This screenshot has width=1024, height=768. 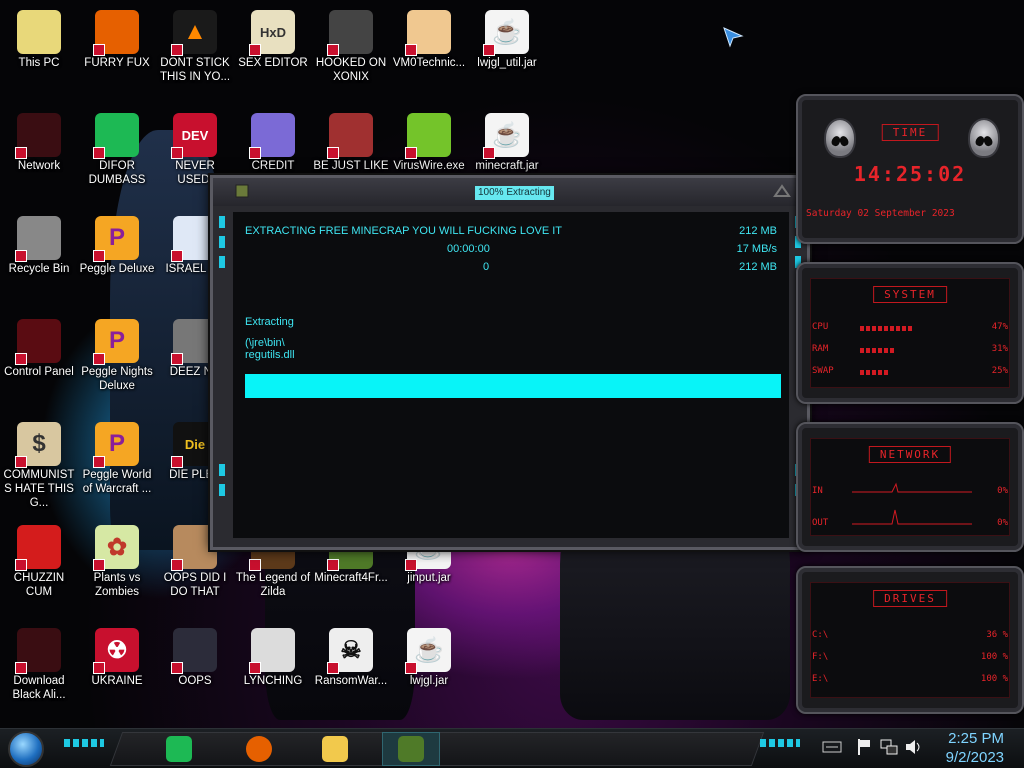 I want to click on money-bag-icon: $, so click(x=38, y=445).